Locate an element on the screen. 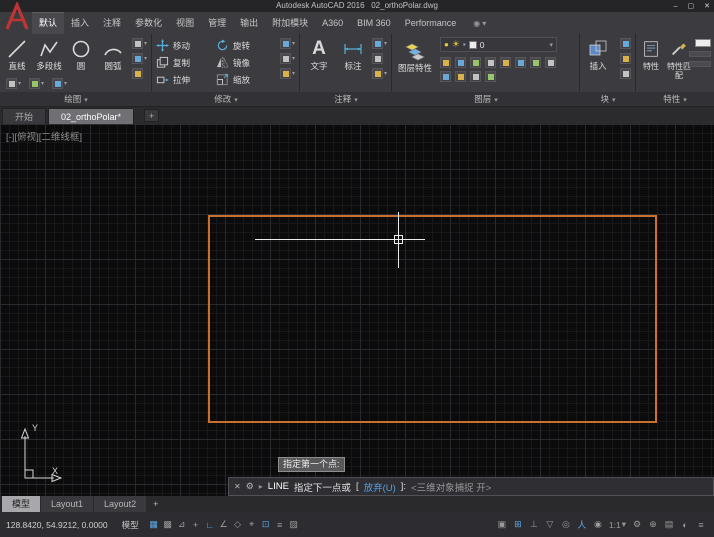  scale-tool-button: 缩放 is located at coordinates (245, 79).